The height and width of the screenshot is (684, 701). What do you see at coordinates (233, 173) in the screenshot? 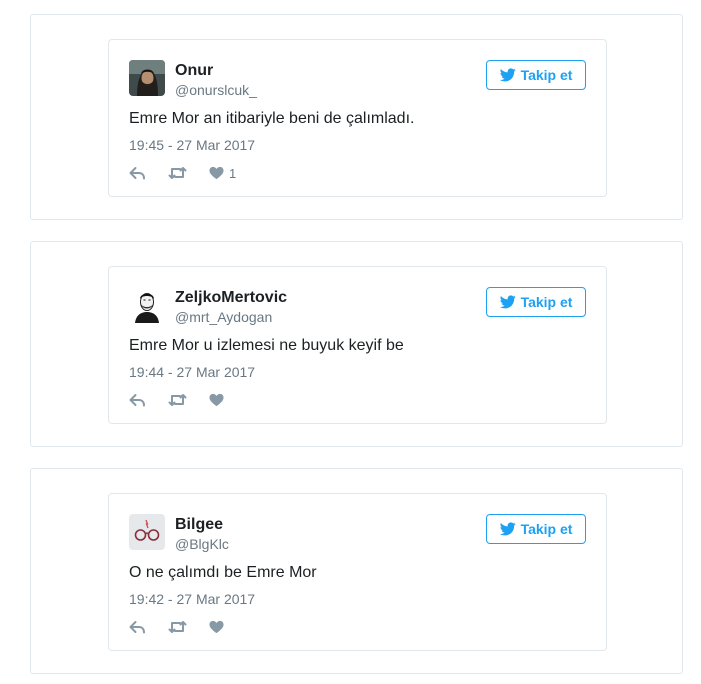
I see `like-count: 1` at bounding box center [233, 173].